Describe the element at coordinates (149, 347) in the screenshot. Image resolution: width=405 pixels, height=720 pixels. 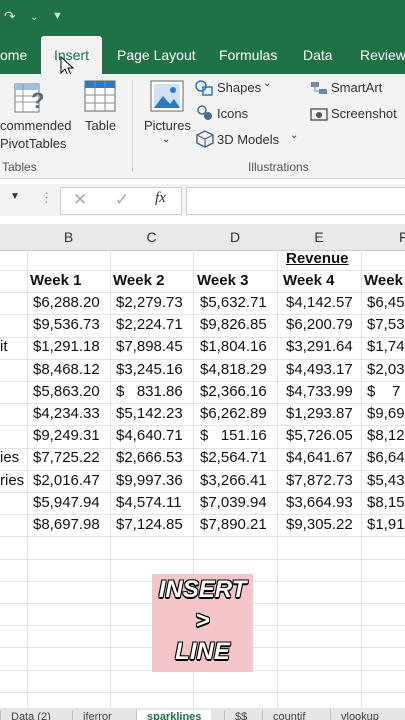
I see `data-cell: $7,898.45` at that location.